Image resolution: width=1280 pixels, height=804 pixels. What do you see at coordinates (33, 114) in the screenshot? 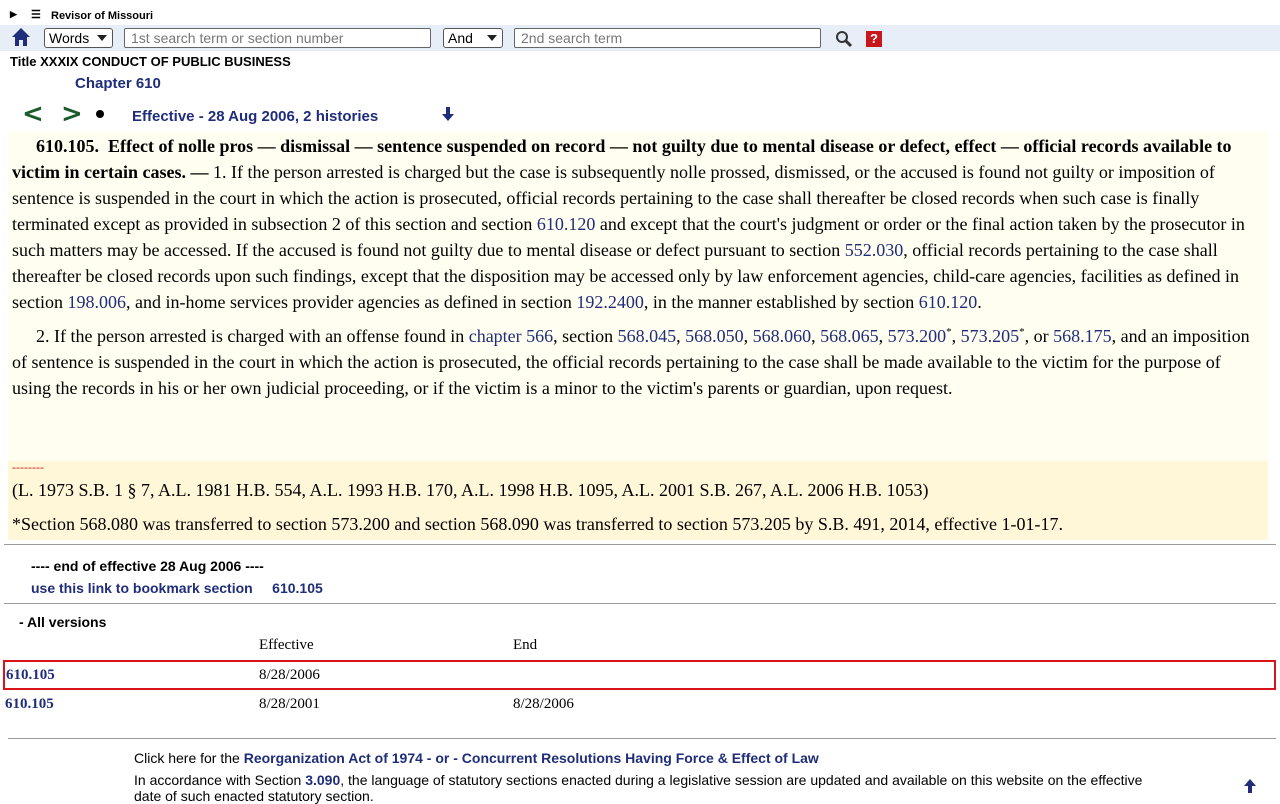
I see `previous-section-button: <` at bounding box center [33, 114].